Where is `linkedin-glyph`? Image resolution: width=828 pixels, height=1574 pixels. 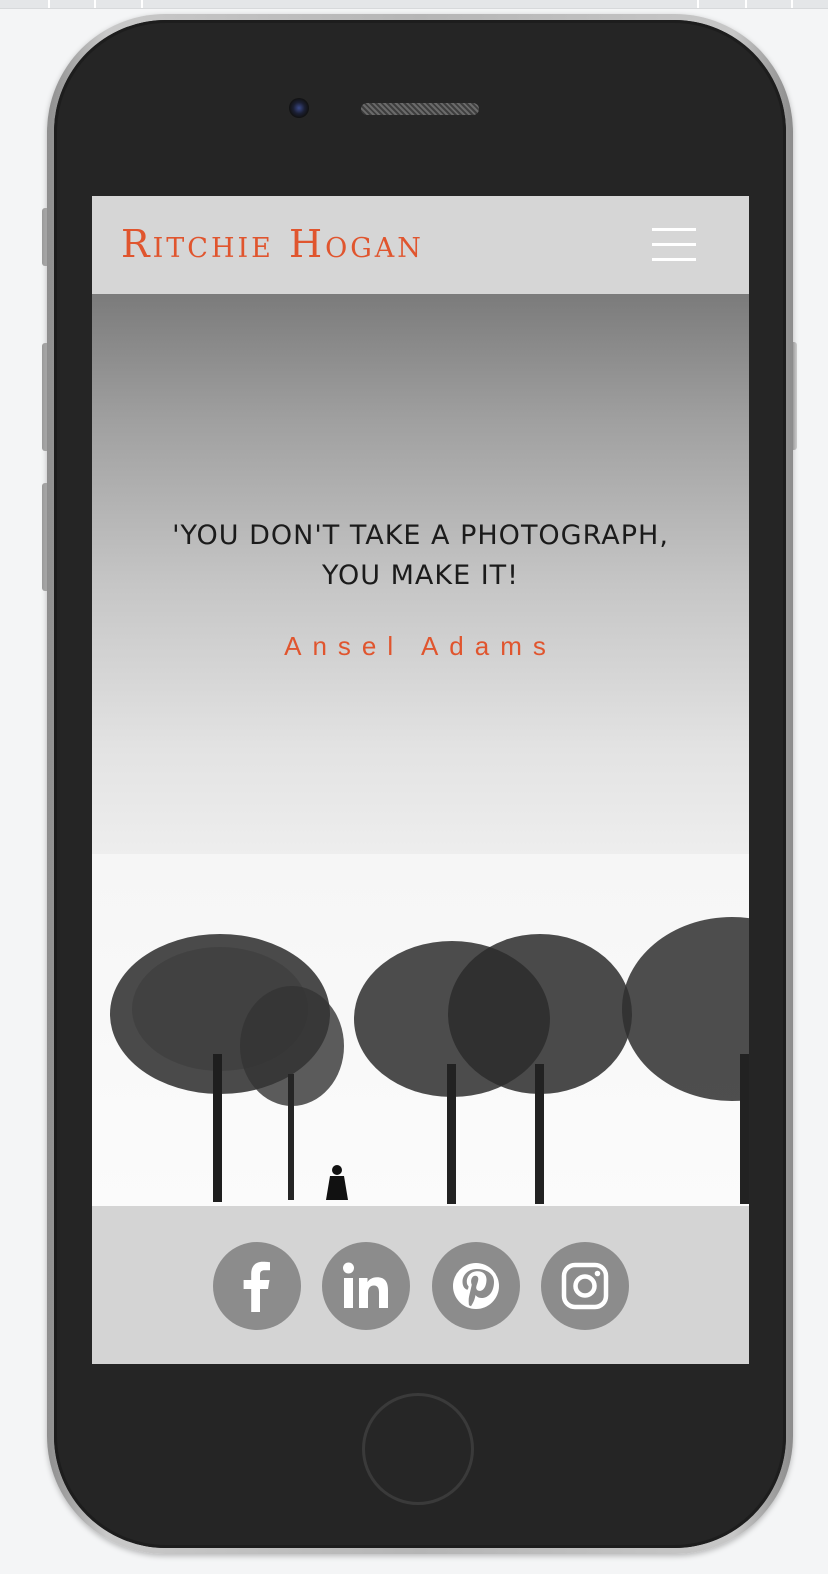 linkedin-glyph is located at coordinates (365, 1285).